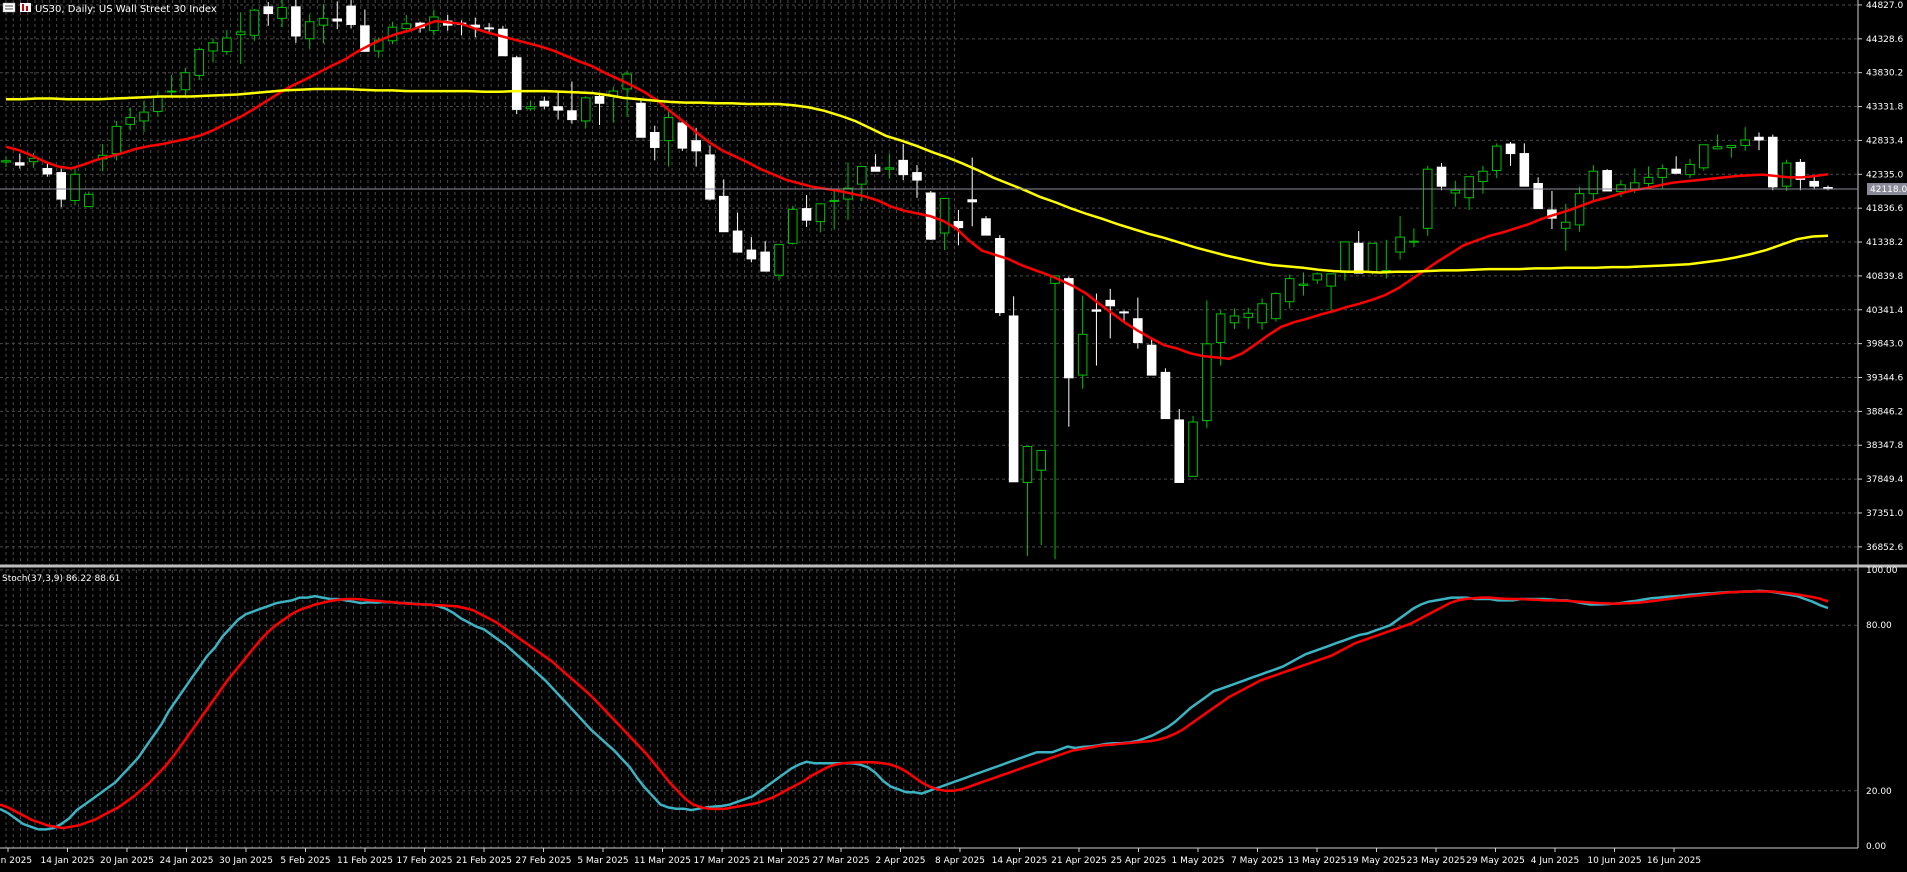 This screenshot has width=1907, height=872. What do you see at coordinates (109, 8) in the screenshot?
I see `chart-header: US30, Daily: US Wall Street 30 Index` at bounding box center [109, 8].